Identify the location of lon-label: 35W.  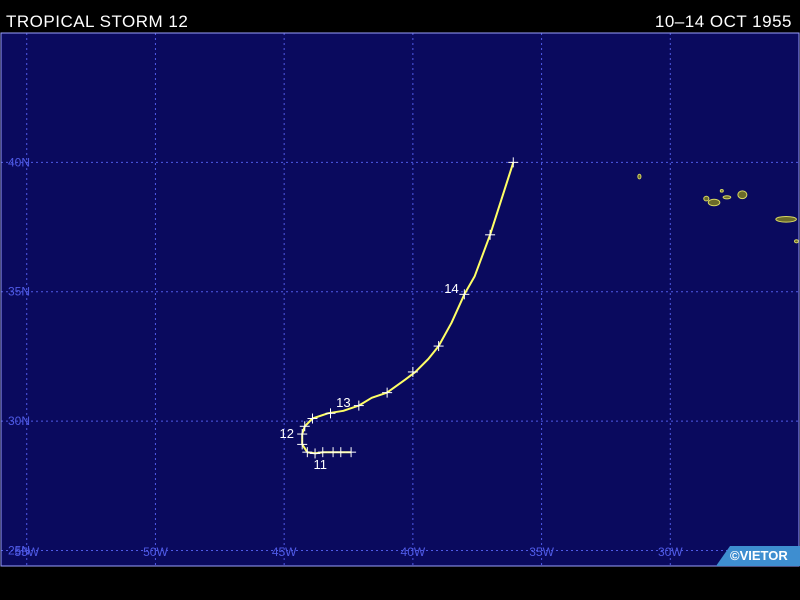
(541, 552).